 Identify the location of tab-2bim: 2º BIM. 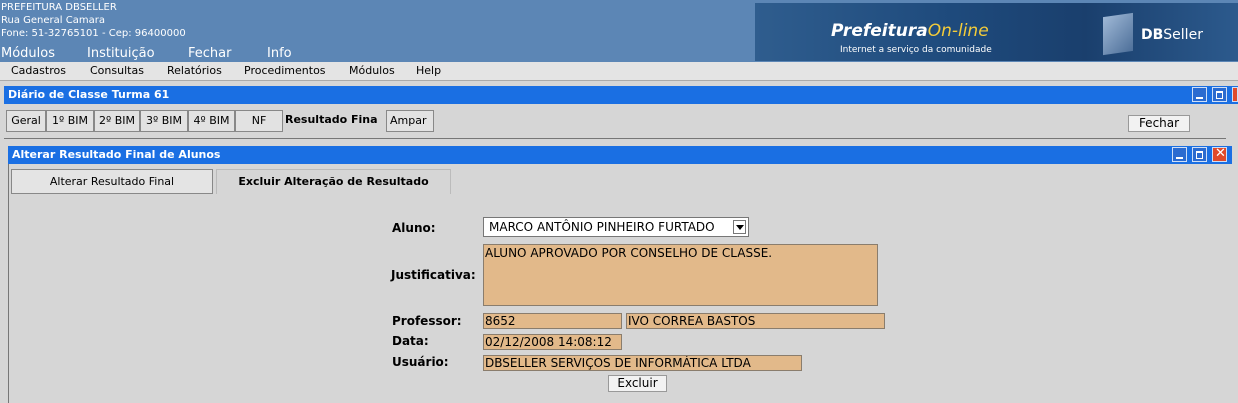
(117, 121).